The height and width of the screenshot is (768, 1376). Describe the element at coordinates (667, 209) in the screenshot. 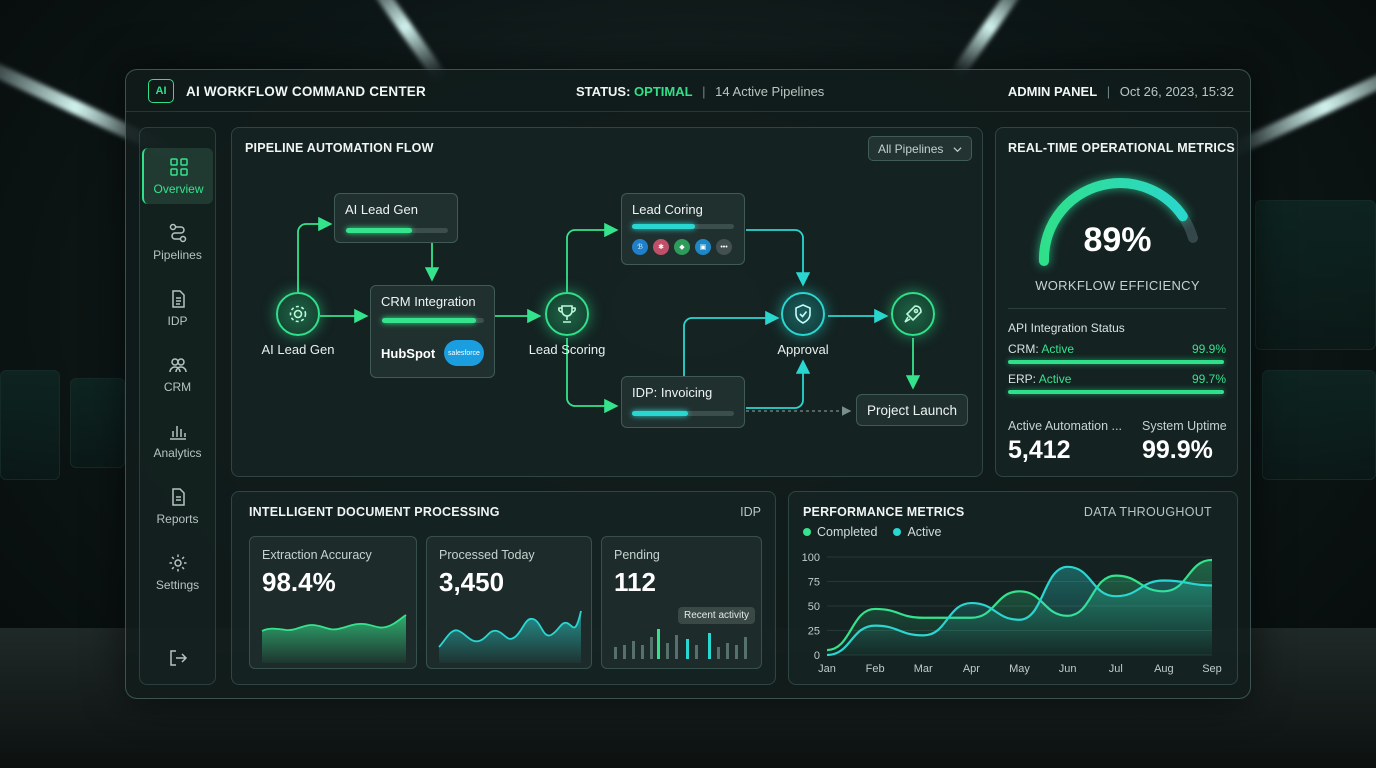

I see `card-title: Lead Coring` at that location.